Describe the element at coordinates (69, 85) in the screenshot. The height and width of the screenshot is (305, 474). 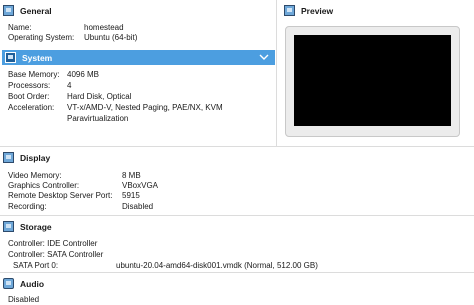
I see `row-value: 4` at that location.